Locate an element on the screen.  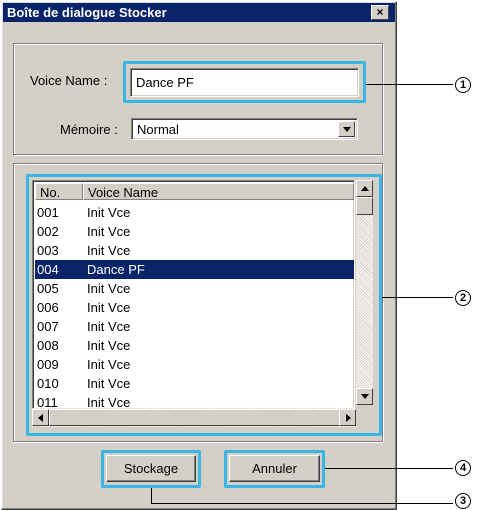
row-number: 001 is located at coordinates (48, 212).